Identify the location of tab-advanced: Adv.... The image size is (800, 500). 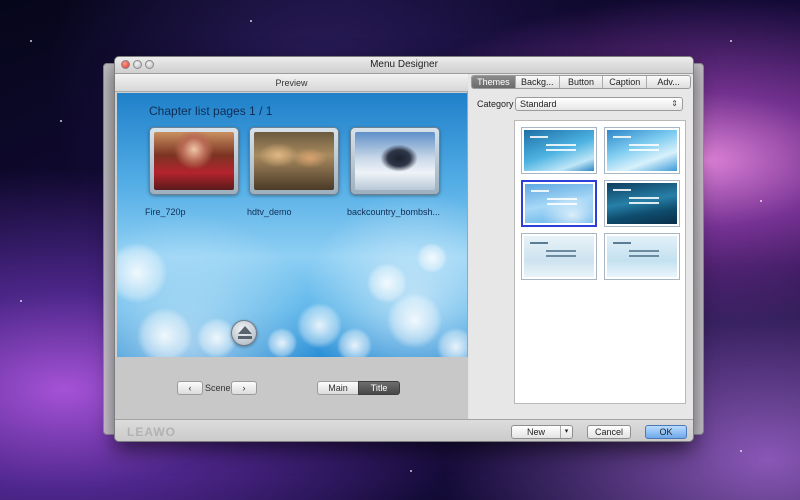
(668, 82).